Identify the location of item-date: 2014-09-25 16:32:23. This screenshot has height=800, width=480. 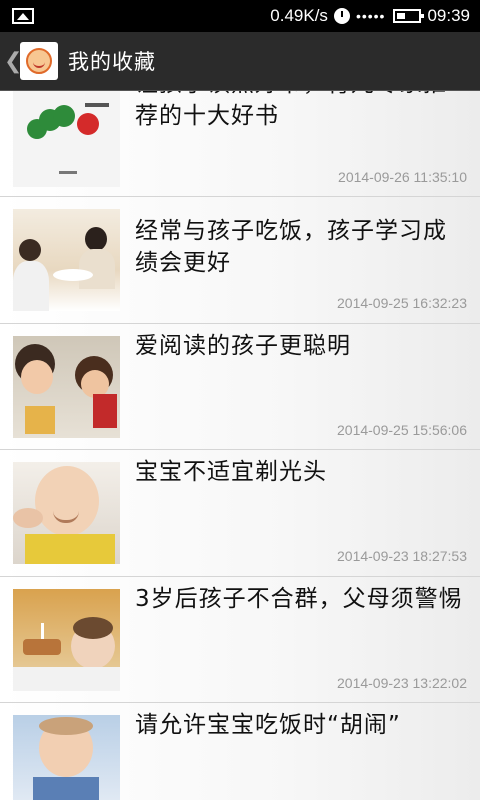
(402, 303).